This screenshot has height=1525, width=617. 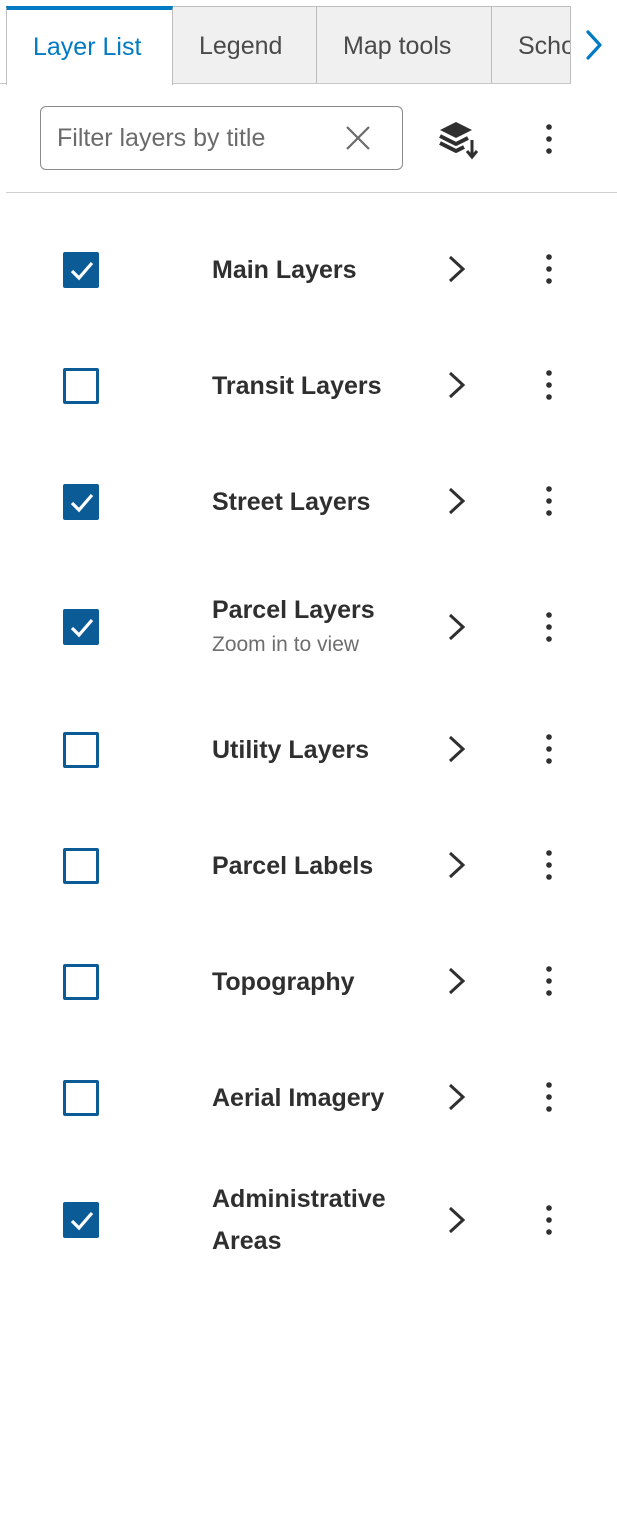 I want to click on tab-bar: Layer List Legend Map tools Scho, so click(x=308, y=42).